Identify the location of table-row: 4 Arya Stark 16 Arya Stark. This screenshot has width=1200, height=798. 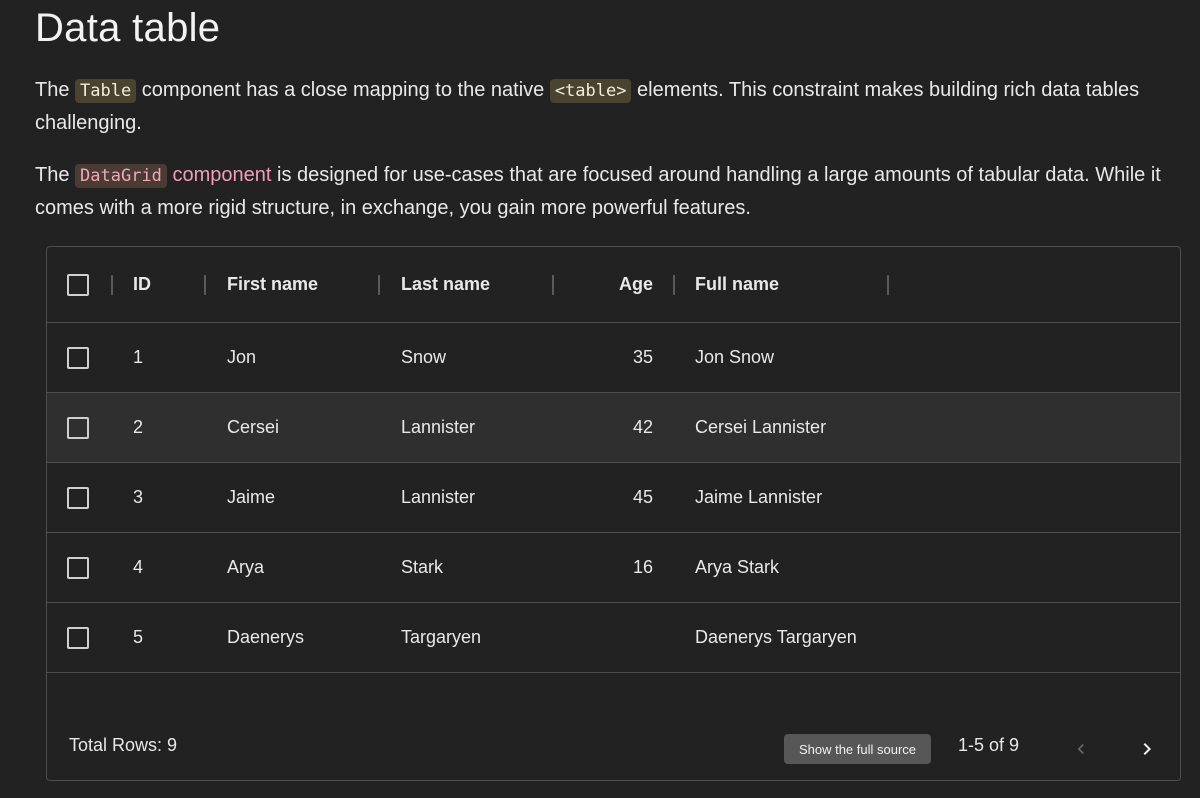
(613, 568).